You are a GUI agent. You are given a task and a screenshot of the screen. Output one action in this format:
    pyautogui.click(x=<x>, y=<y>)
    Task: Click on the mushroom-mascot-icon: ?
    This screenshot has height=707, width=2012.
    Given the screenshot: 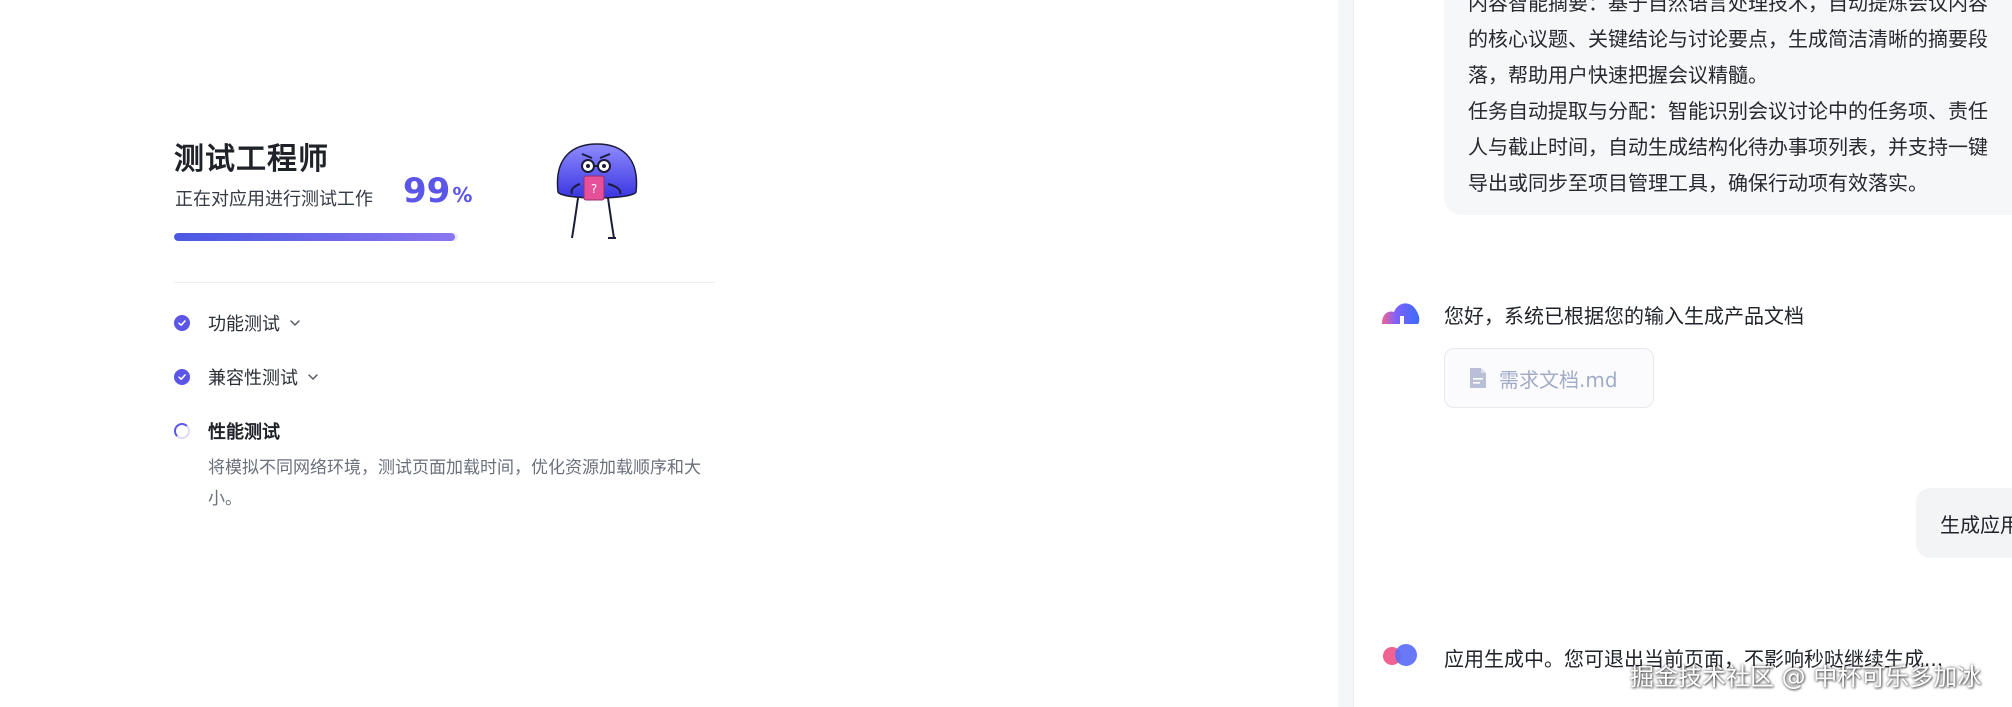 What is the action you would take?
    pyautogui.click(x=597, y=189)
    